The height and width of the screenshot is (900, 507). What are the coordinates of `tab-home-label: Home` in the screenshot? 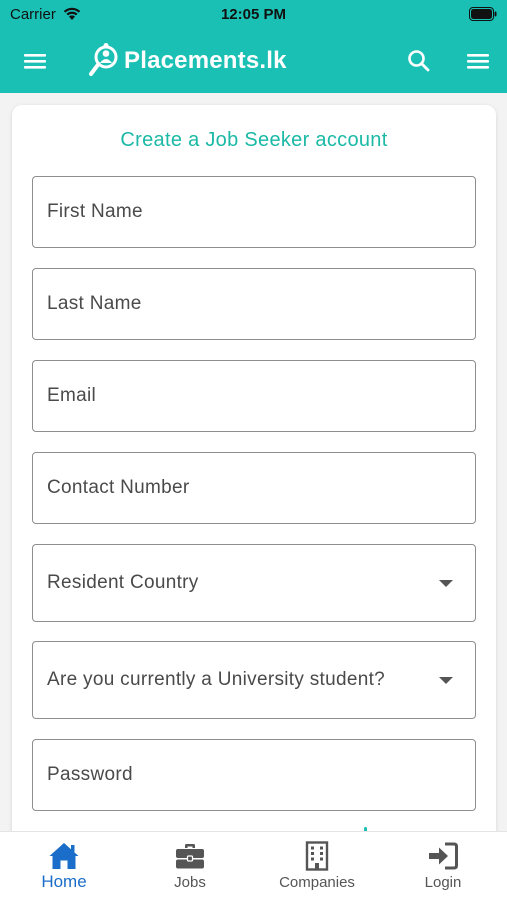 It's located at (64, 881).